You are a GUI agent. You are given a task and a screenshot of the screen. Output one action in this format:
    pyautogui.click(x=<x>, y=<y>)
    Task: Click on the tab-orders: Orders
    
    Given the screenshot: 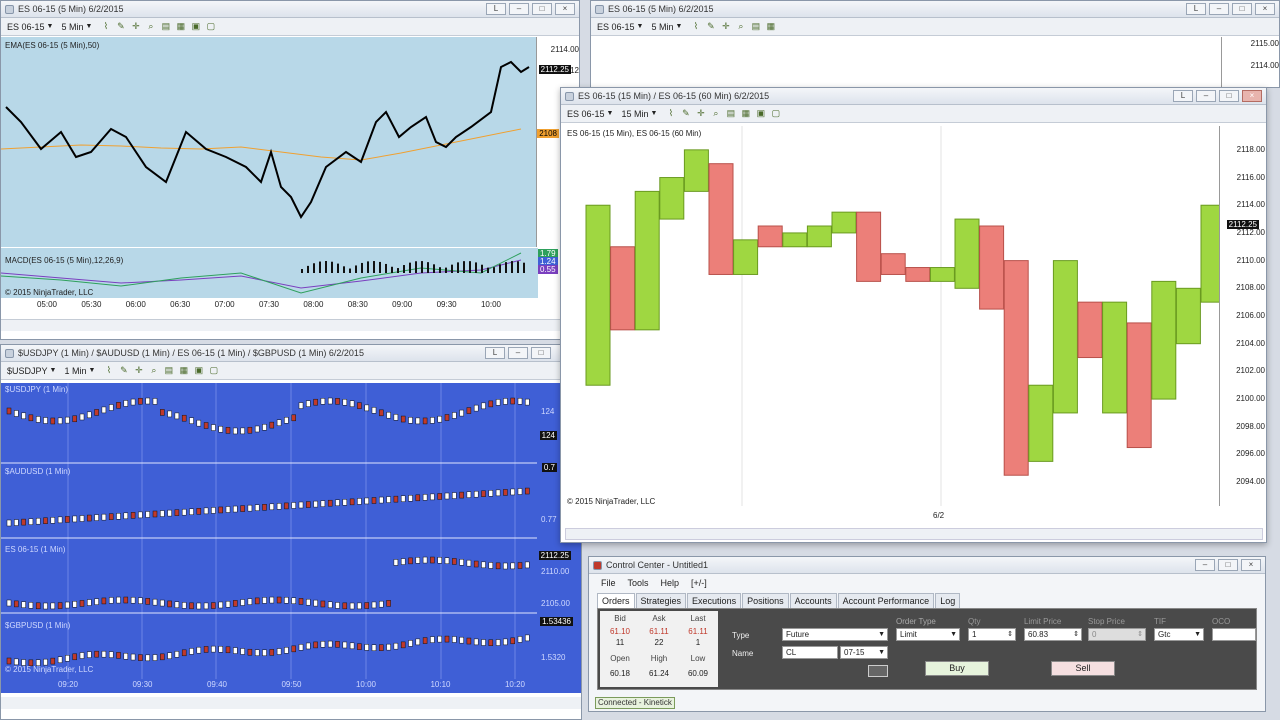 What is the action you would take?
    pyautogui.click(x=616, y=600)
    